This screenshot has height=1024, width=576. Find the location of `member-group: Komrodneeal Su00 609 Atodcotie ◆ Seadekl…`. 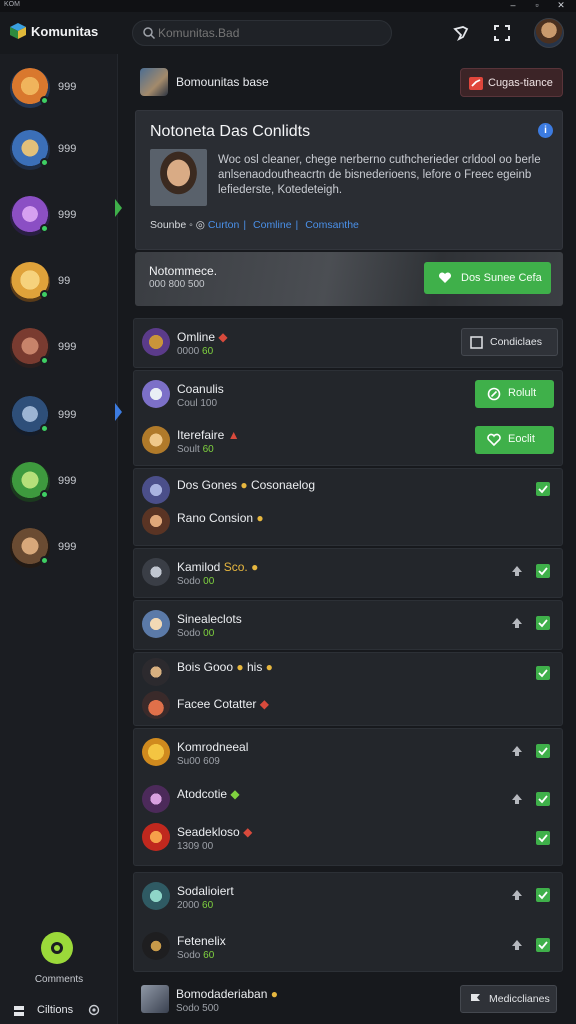

member-group: Komrodneeal Su00 609 Atodcotie ◆ Seadekl… is located at coordinates (348, 797).